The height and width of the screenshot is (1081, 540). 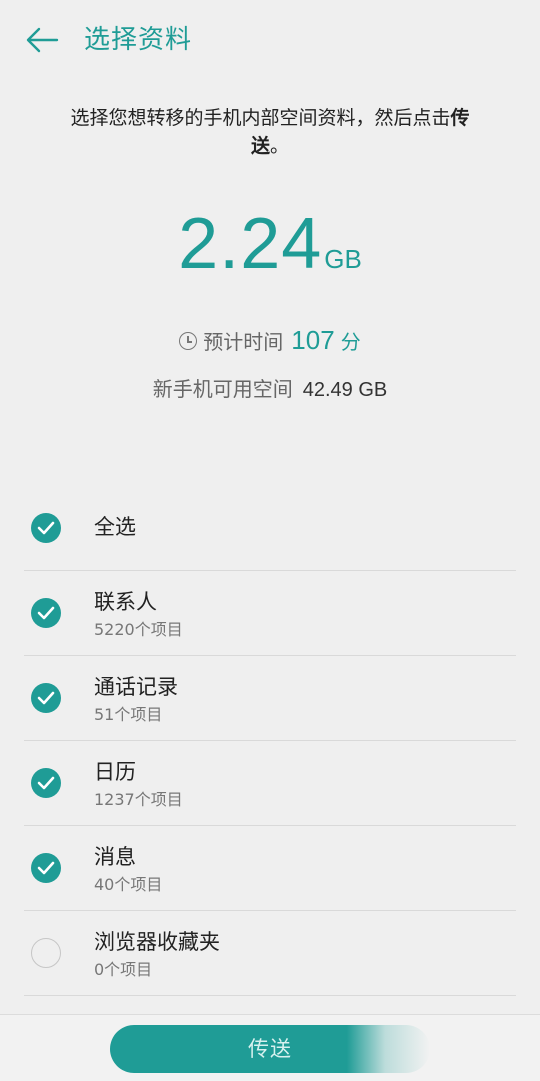 I want to click on estimated-time: 预计时间 107 分, so click(x=270, y=341).